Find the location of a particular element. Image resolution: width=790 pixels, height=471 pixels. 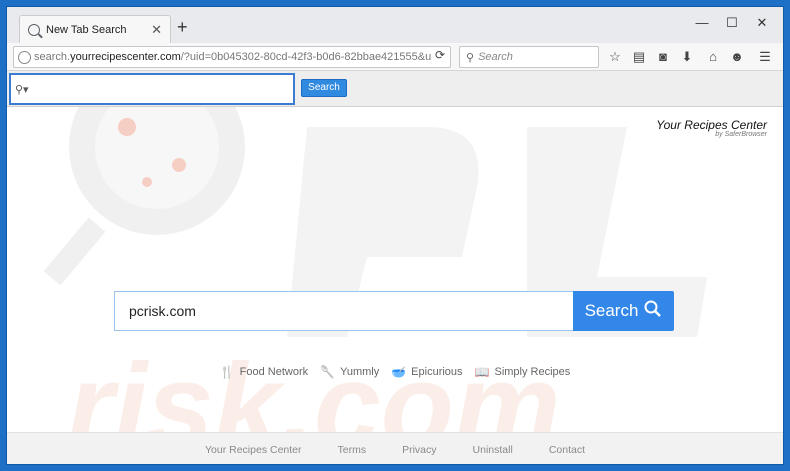

minimize-button: — is located at coordinates (702, 22).